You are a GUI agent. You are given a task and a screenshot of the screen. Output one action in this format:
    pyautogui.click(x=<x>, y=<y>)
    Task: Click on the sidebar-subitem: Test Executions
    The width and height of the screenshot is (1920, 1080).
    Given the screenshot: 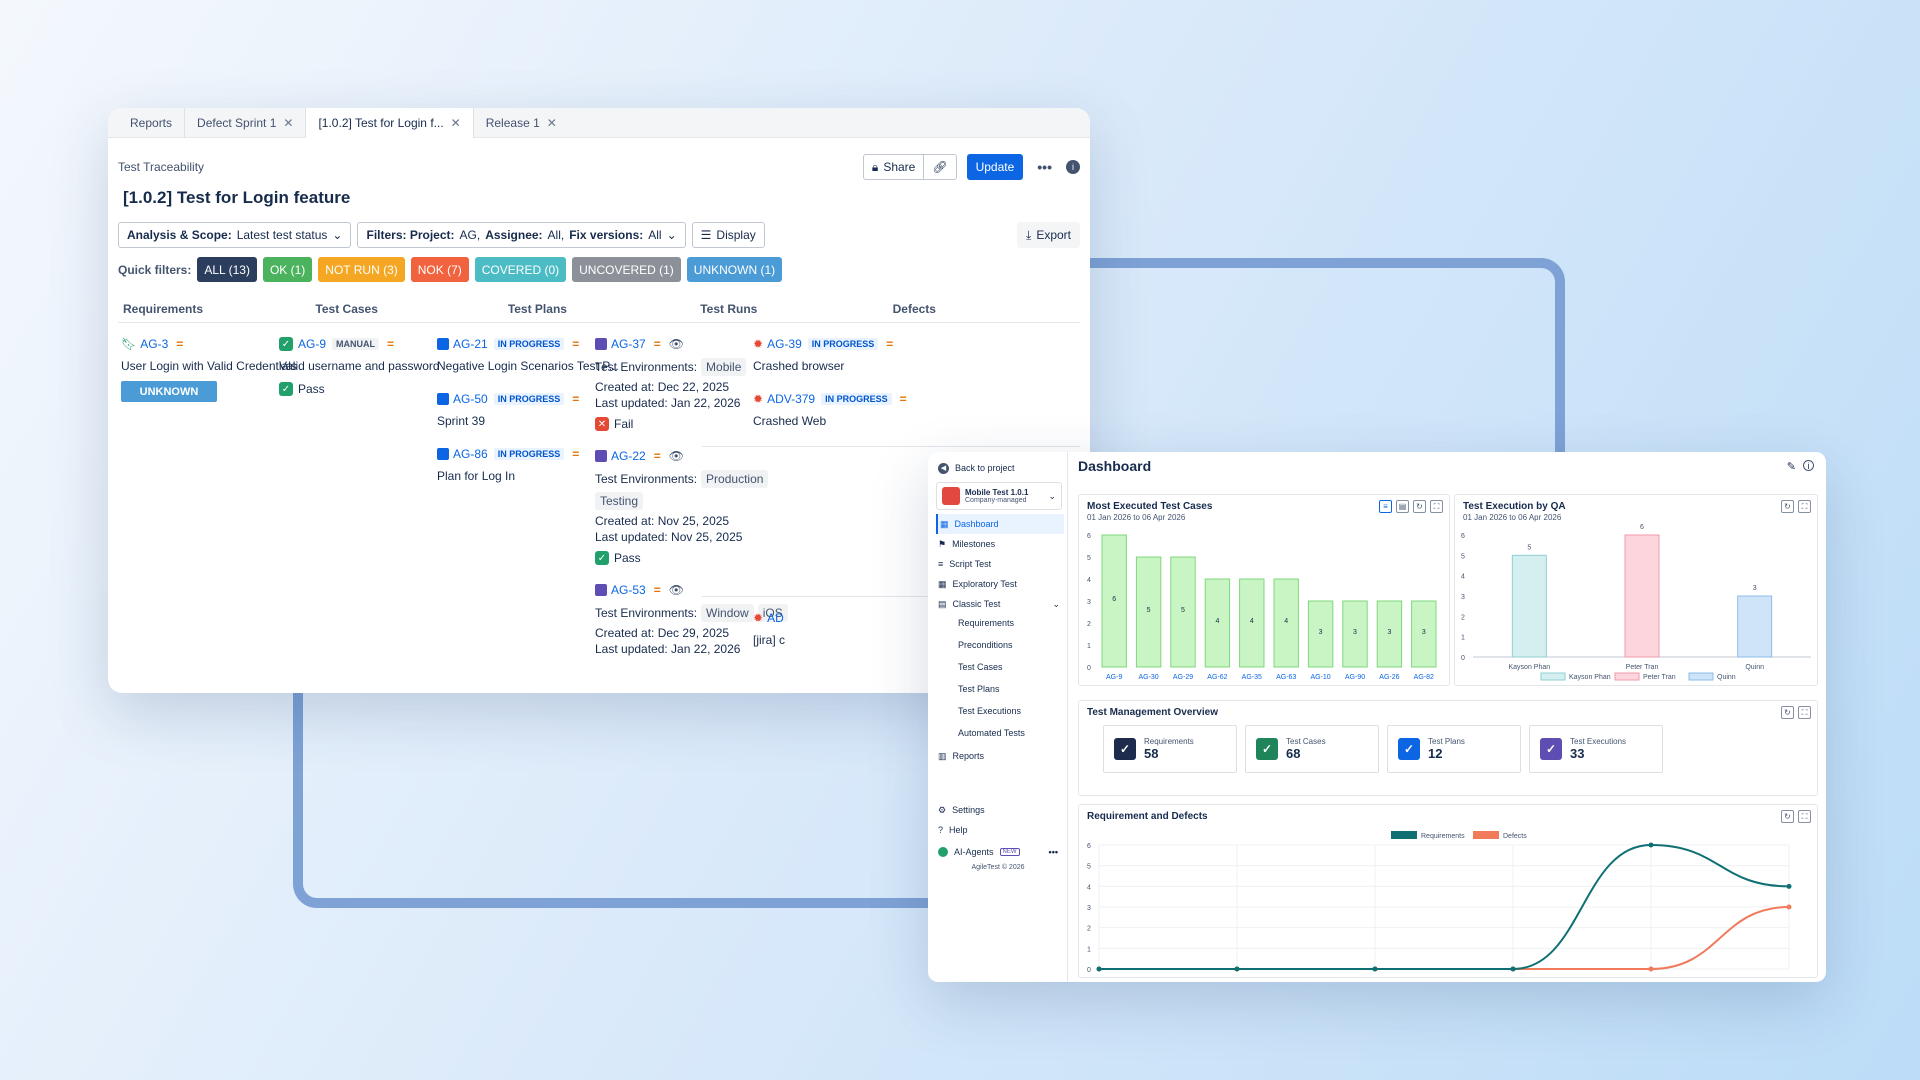 What is the action you would take?
    pyautogui.click(x=1008, y=711)
    